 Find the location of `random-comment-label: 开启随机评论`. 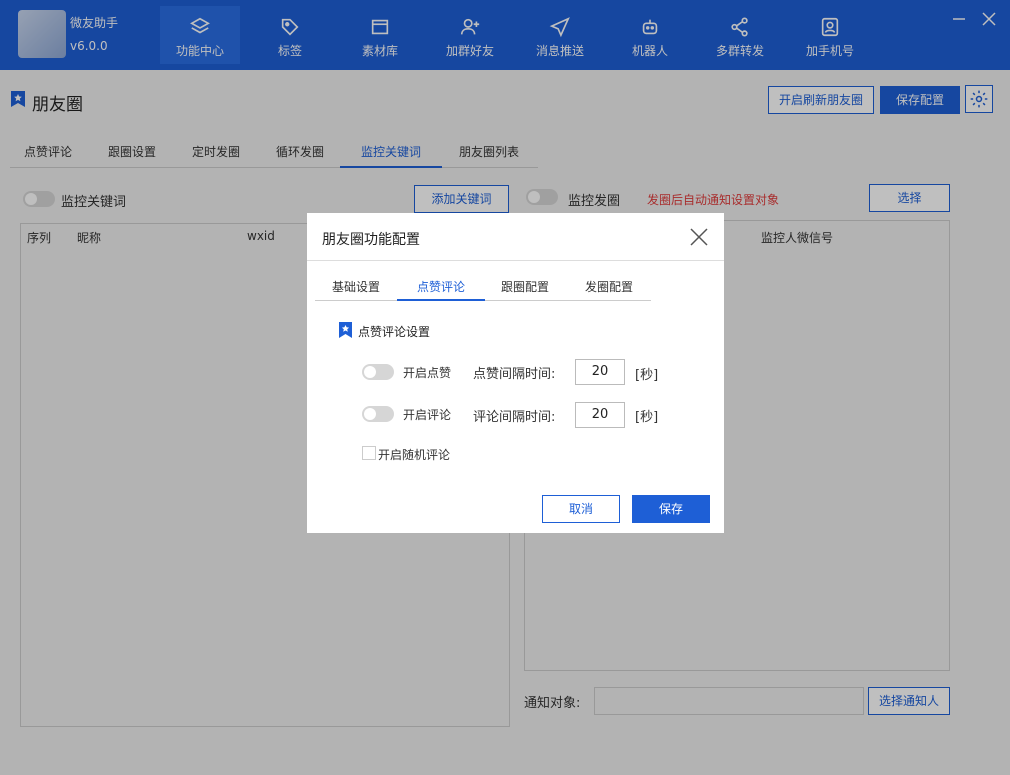

random-comment-label: 开启随机评论 is located at coordinates (414, 455).